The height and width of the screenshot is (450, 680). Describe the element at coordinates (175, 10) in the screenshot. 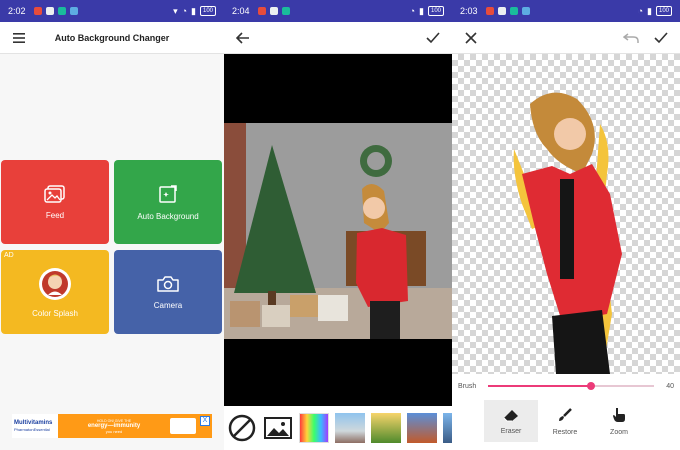

I see `signal-icon: ▾` at that location.